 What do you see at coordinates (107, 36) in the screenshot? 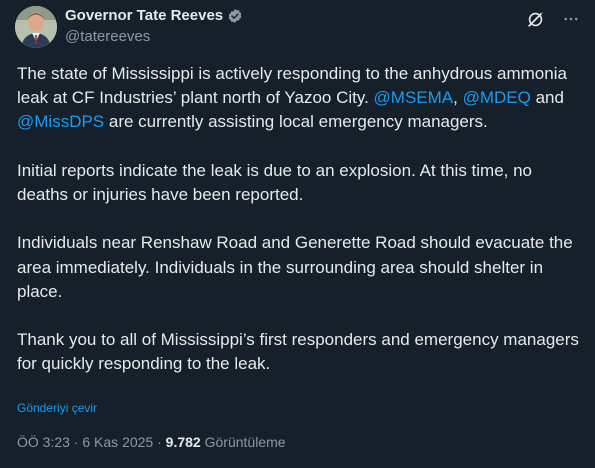
I see `author-handle: @tatereeves` at bounding box center [107, 36].